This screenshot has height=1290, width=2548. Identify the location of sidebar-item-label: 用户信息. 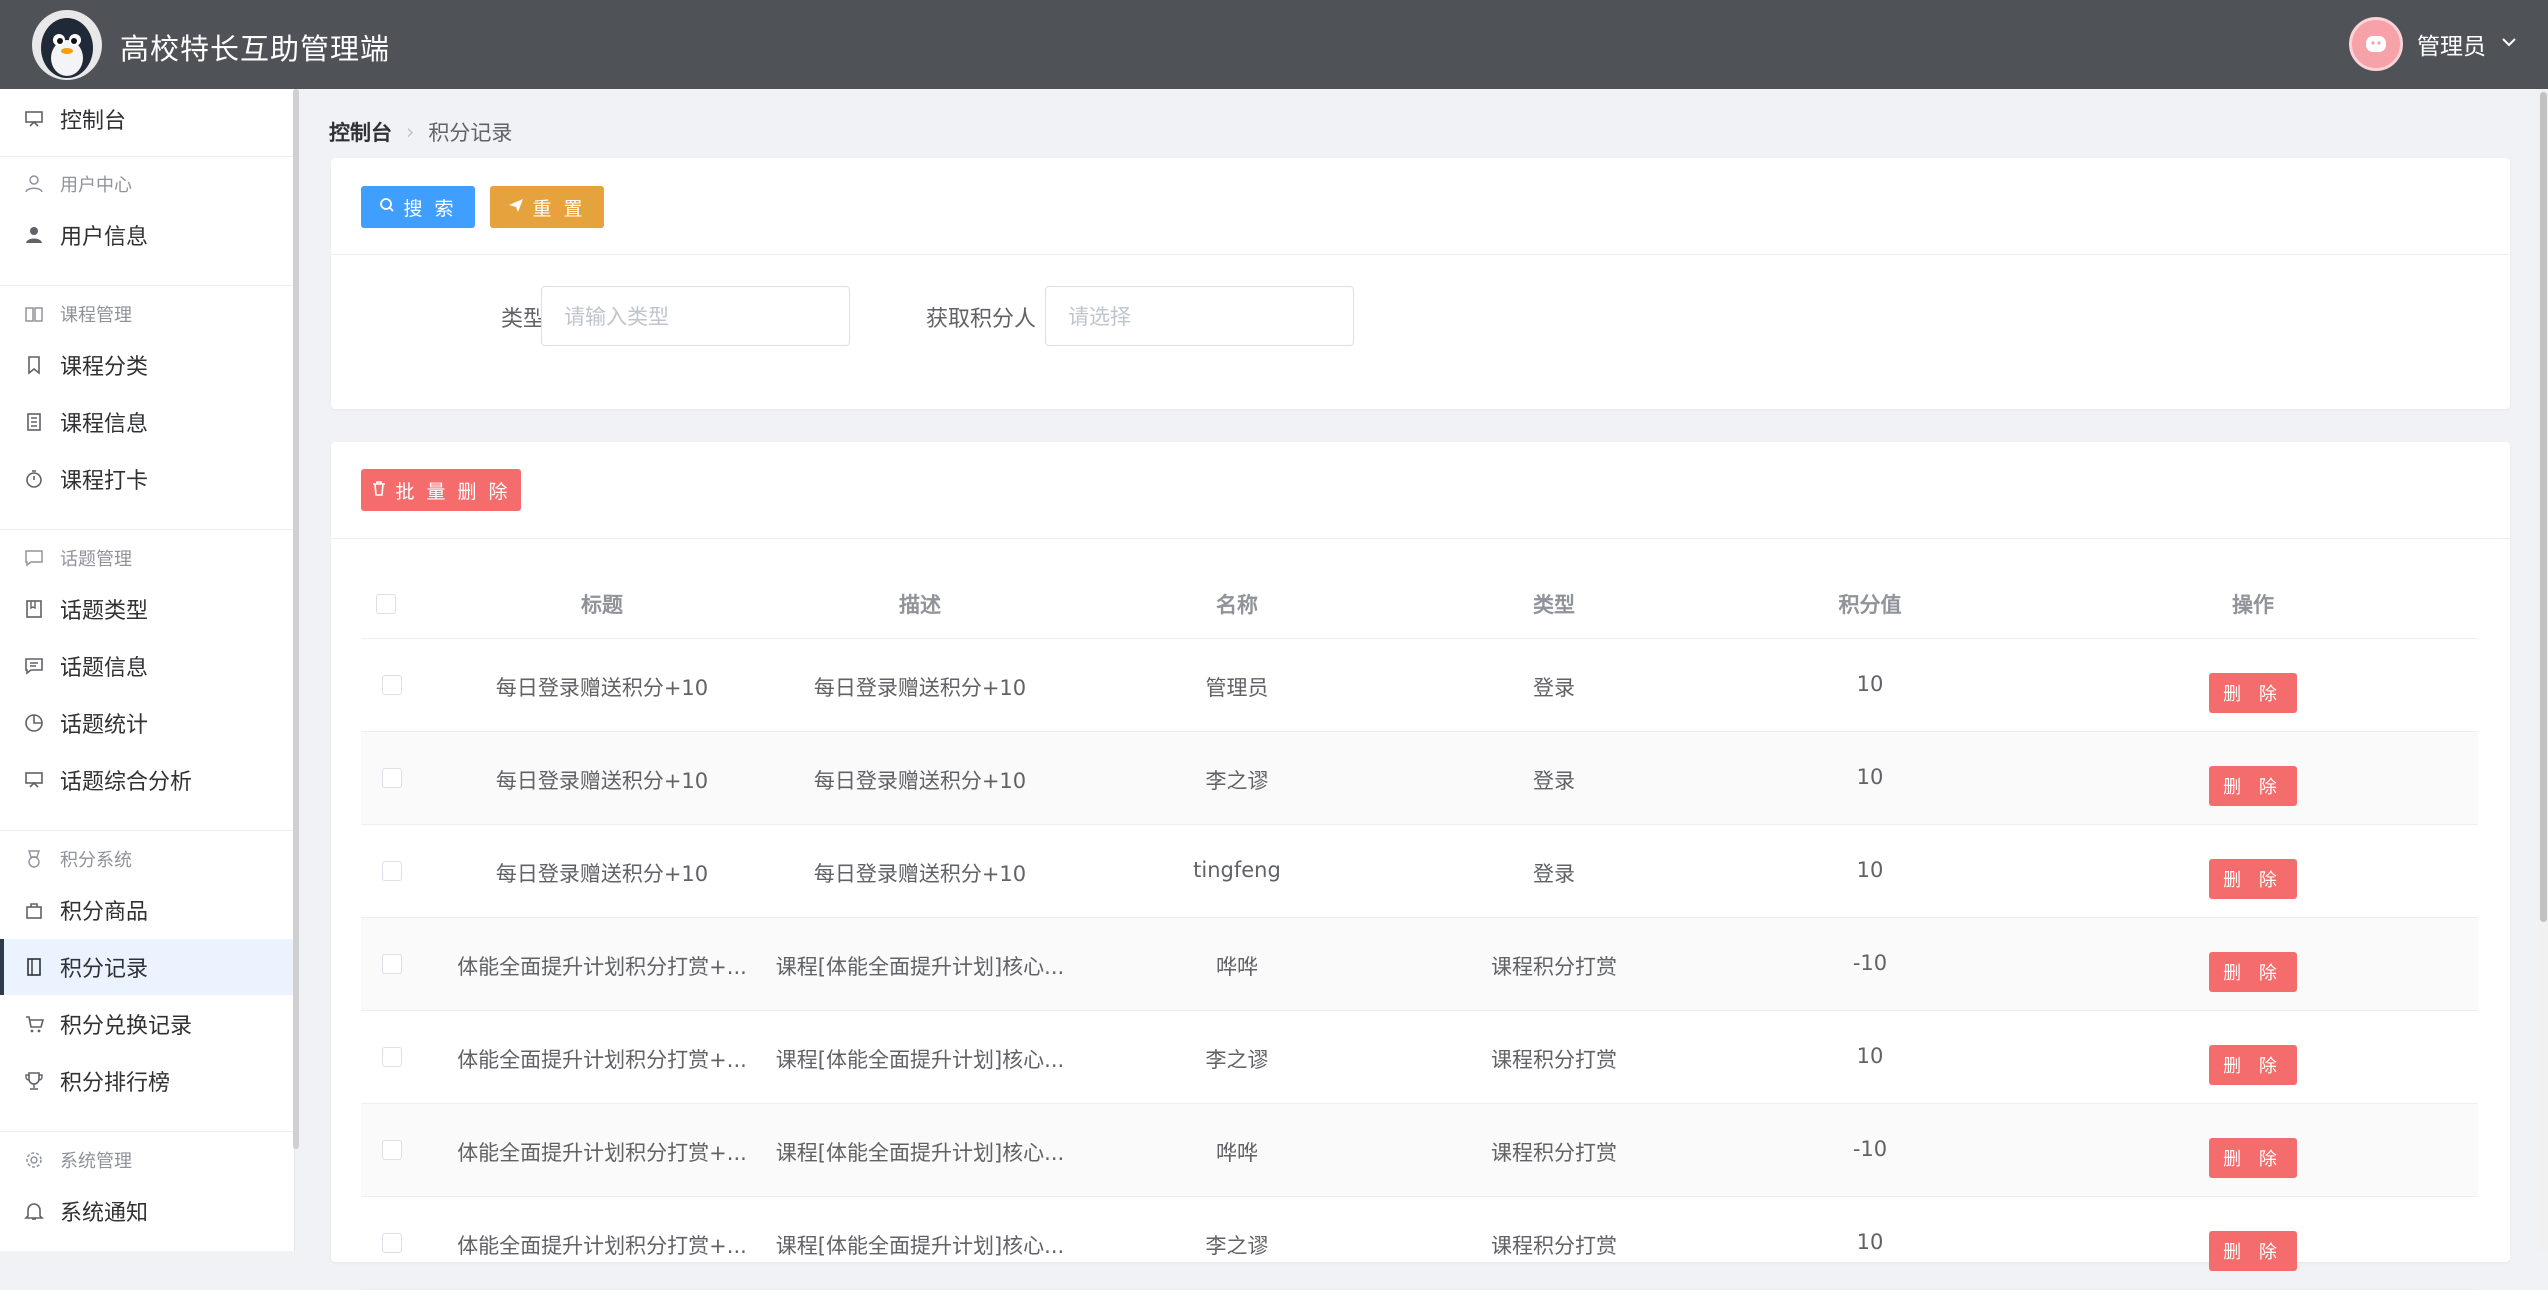
(104, 237).